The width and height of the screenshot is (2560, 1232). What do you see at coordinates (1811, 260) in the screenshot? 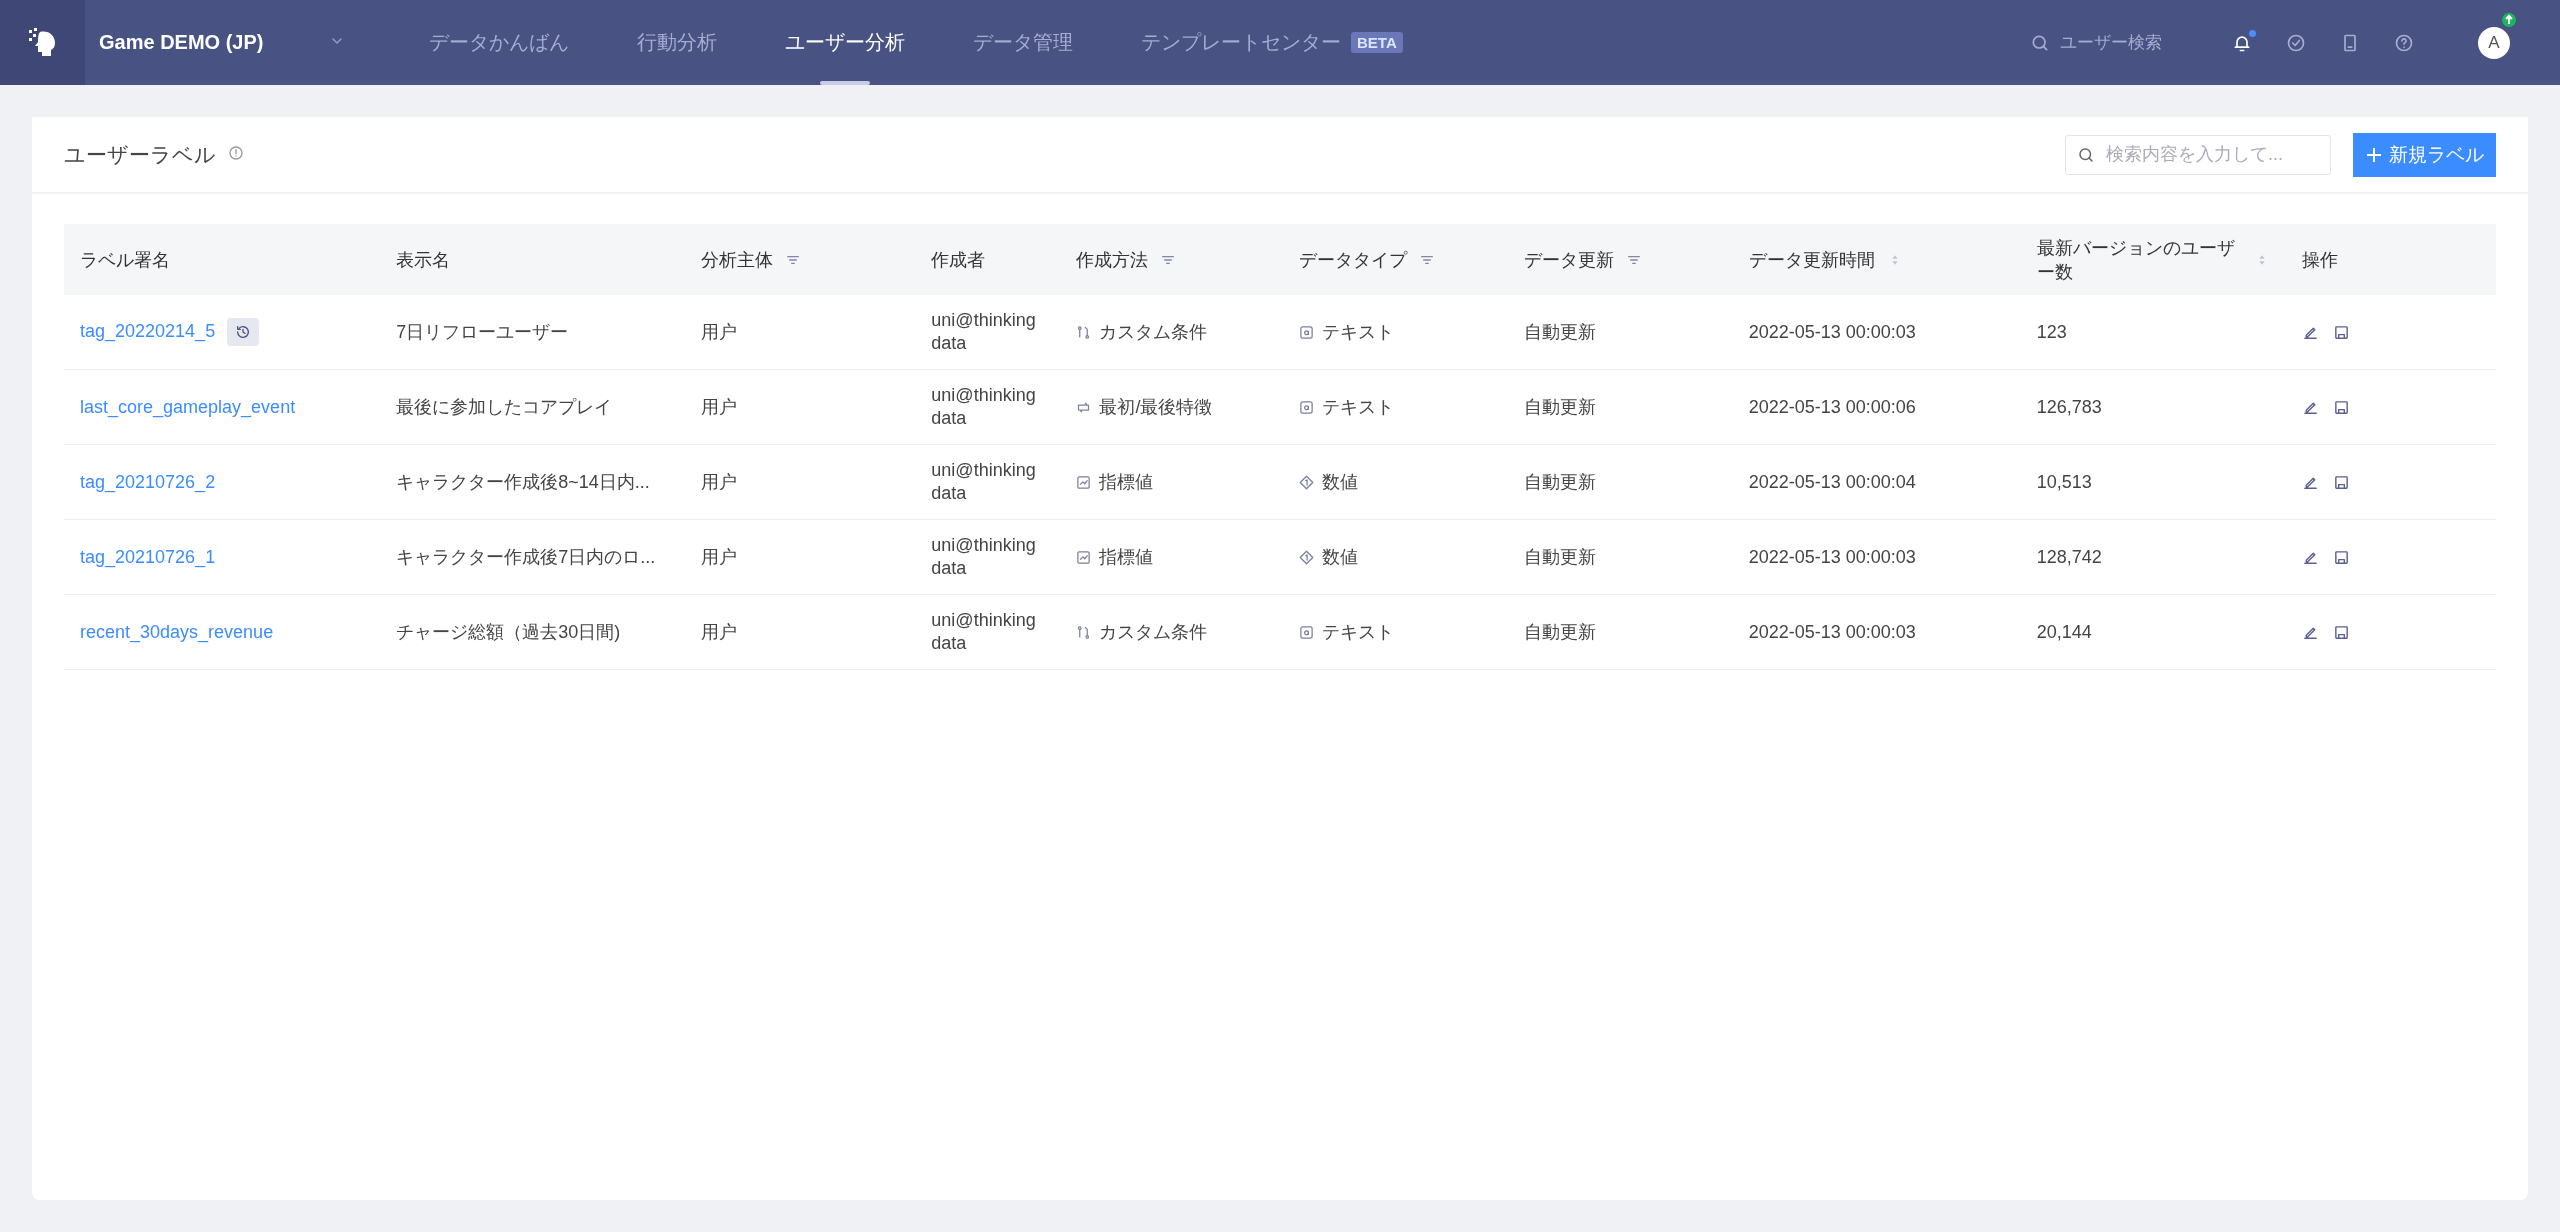
I see `column-header: データ更新時間` at bounding box center [1811, 260].